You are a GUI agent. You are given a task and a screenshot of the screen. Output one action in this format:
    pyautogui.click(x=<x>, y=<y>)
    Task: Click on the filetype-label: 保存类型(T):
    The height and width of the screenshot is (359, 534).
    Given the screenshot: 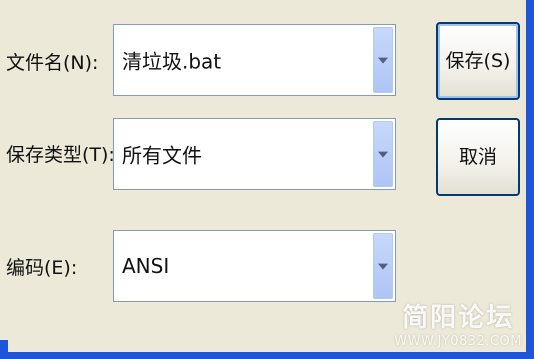 What is the action you would take?
    pyautogui.click(x=60, y=155)
    